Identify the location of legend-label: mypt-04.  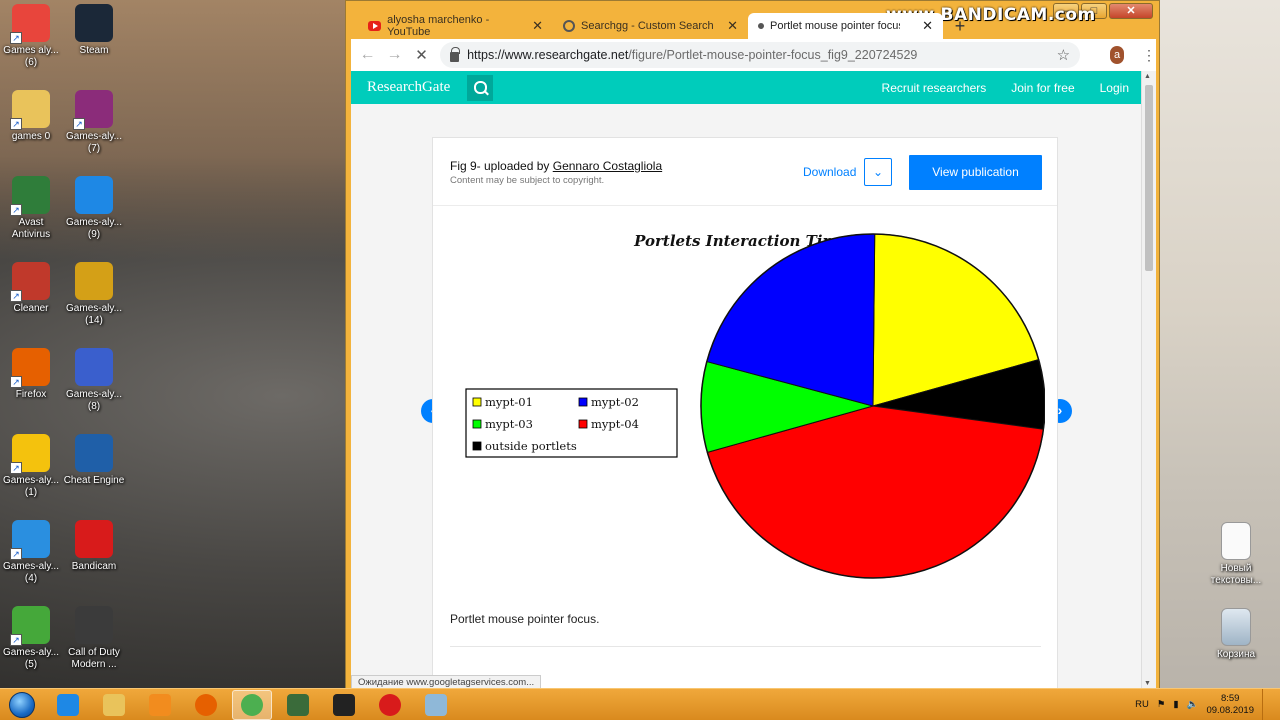
(615, 424).